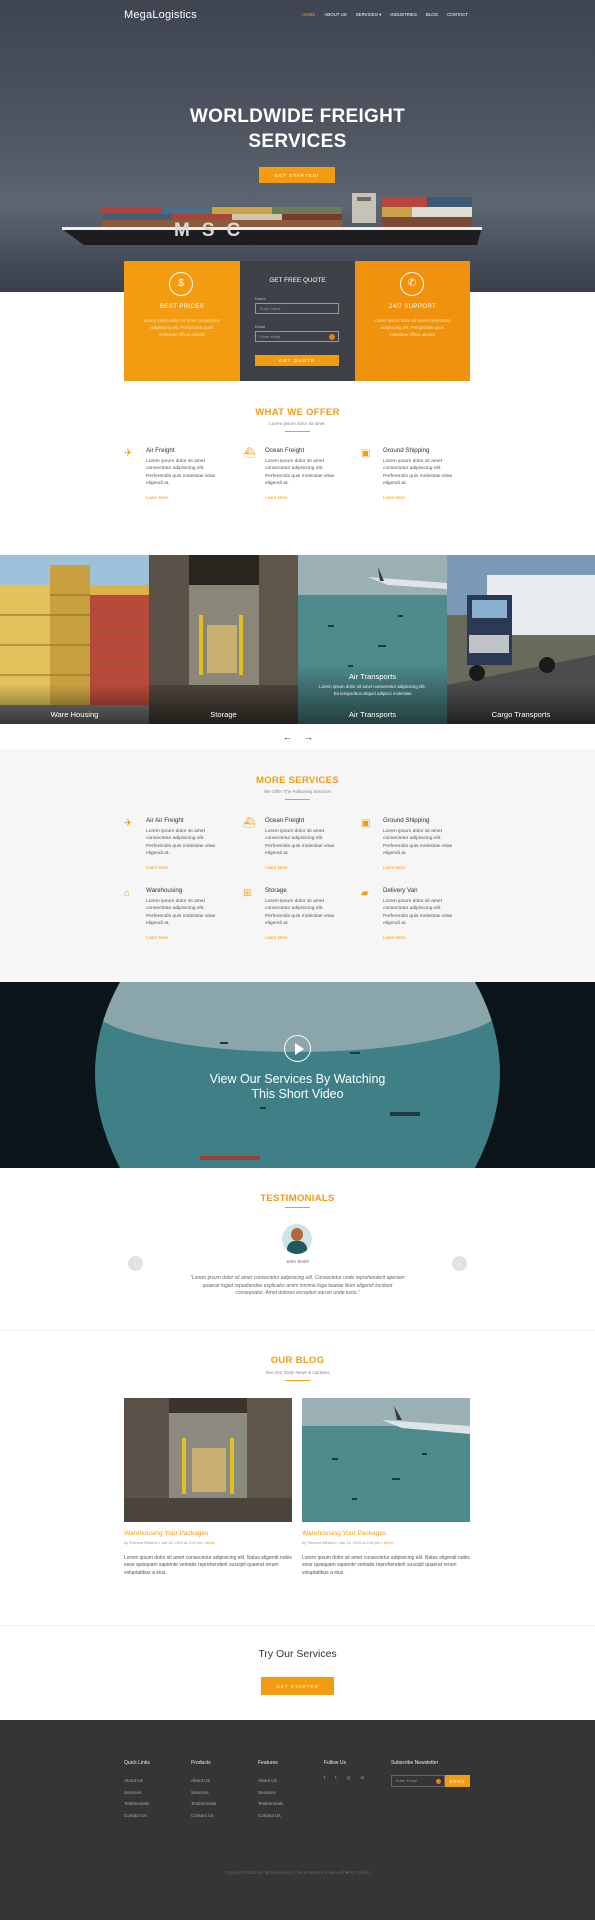 The width and height of the screenshot is (595, 1920). Describe the element at coordinates (297, 1686) in the screenshot. I see `try-get-started-button: GET STARTED` at that location.